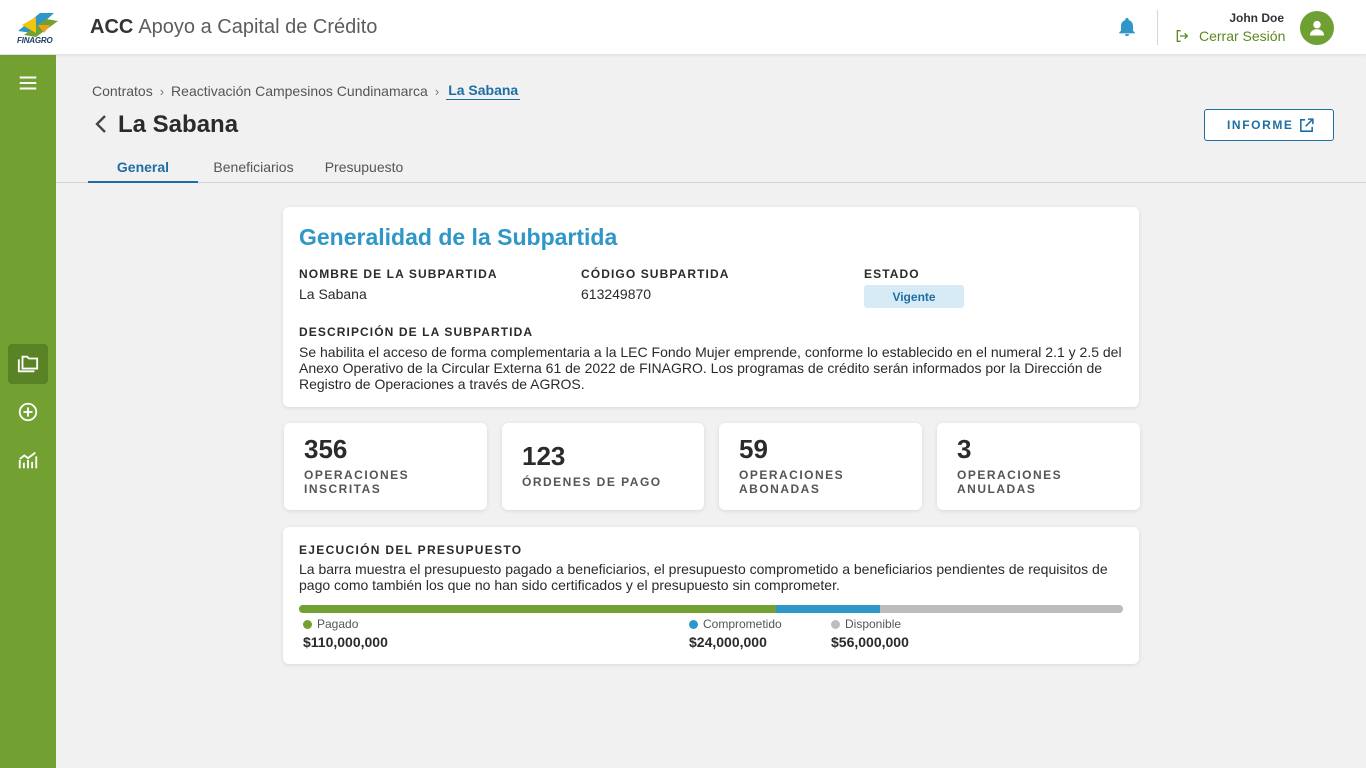 This screenshot has height=768, width=1366. I want to click on folders-icon, so click(28, 364).